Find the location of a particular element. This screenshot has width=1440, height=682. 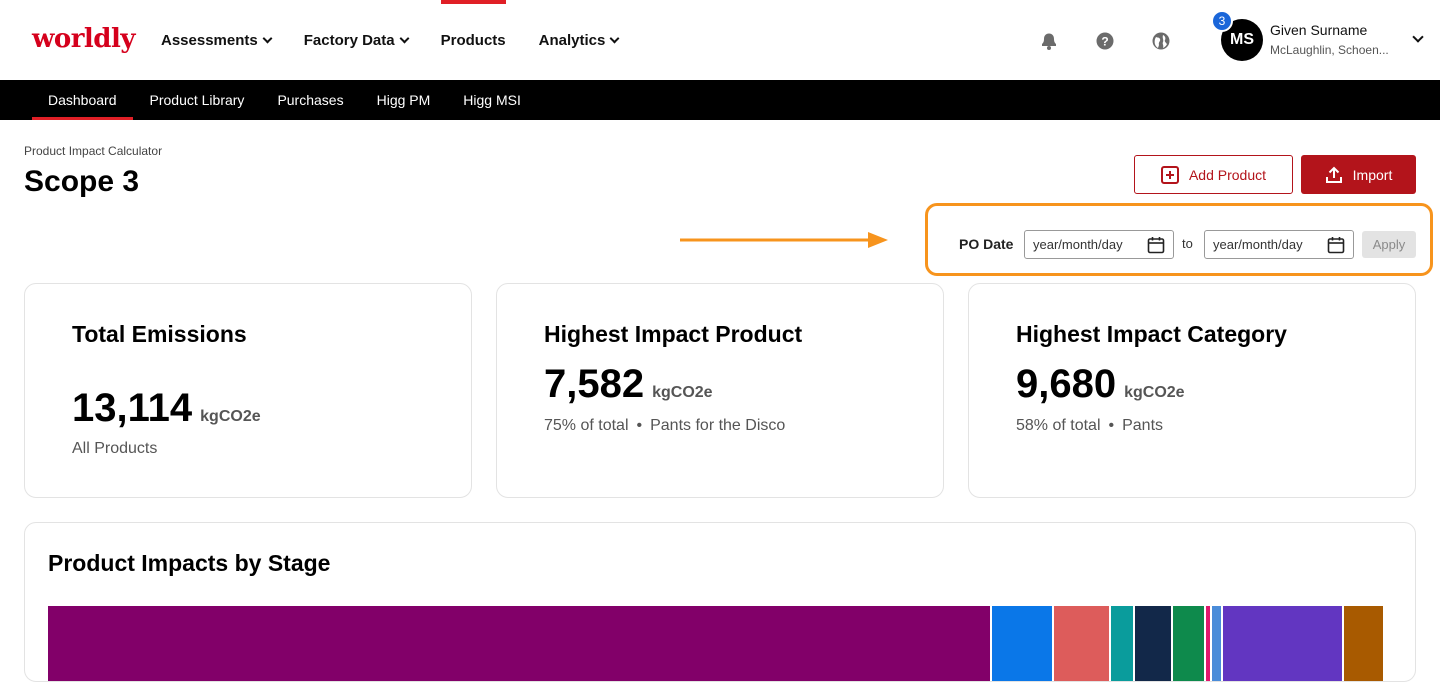

po-date-label: PO Date is located at coordinates (986, 244).